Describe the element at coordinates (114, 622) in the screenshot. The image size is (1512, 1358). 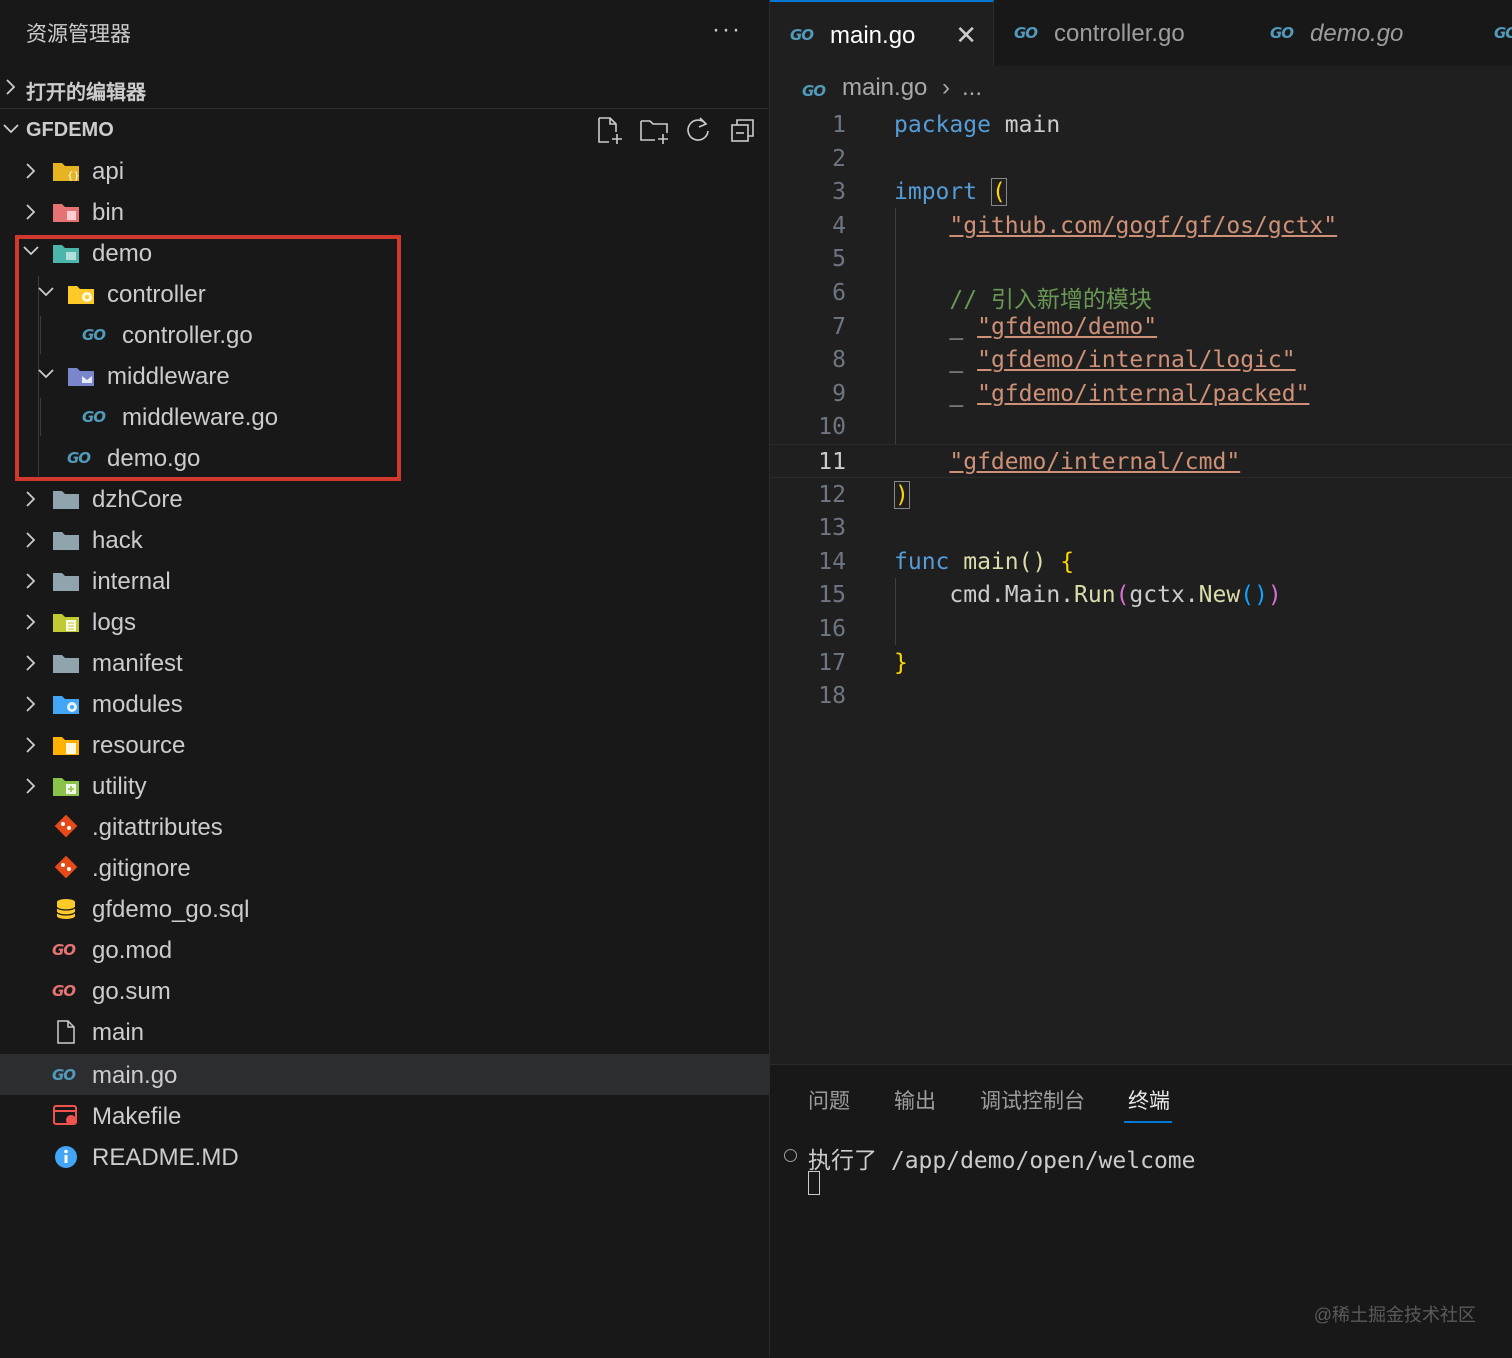
I see `tree-item-label: logs` at that location.